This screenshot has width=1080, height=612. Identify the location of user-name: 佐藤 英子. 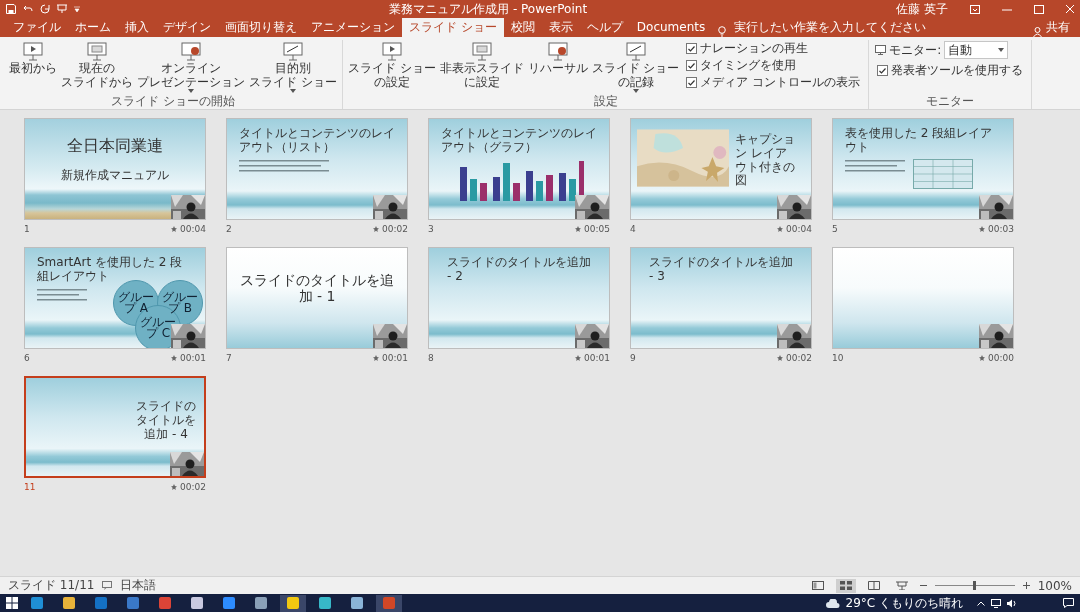
(922, 9).